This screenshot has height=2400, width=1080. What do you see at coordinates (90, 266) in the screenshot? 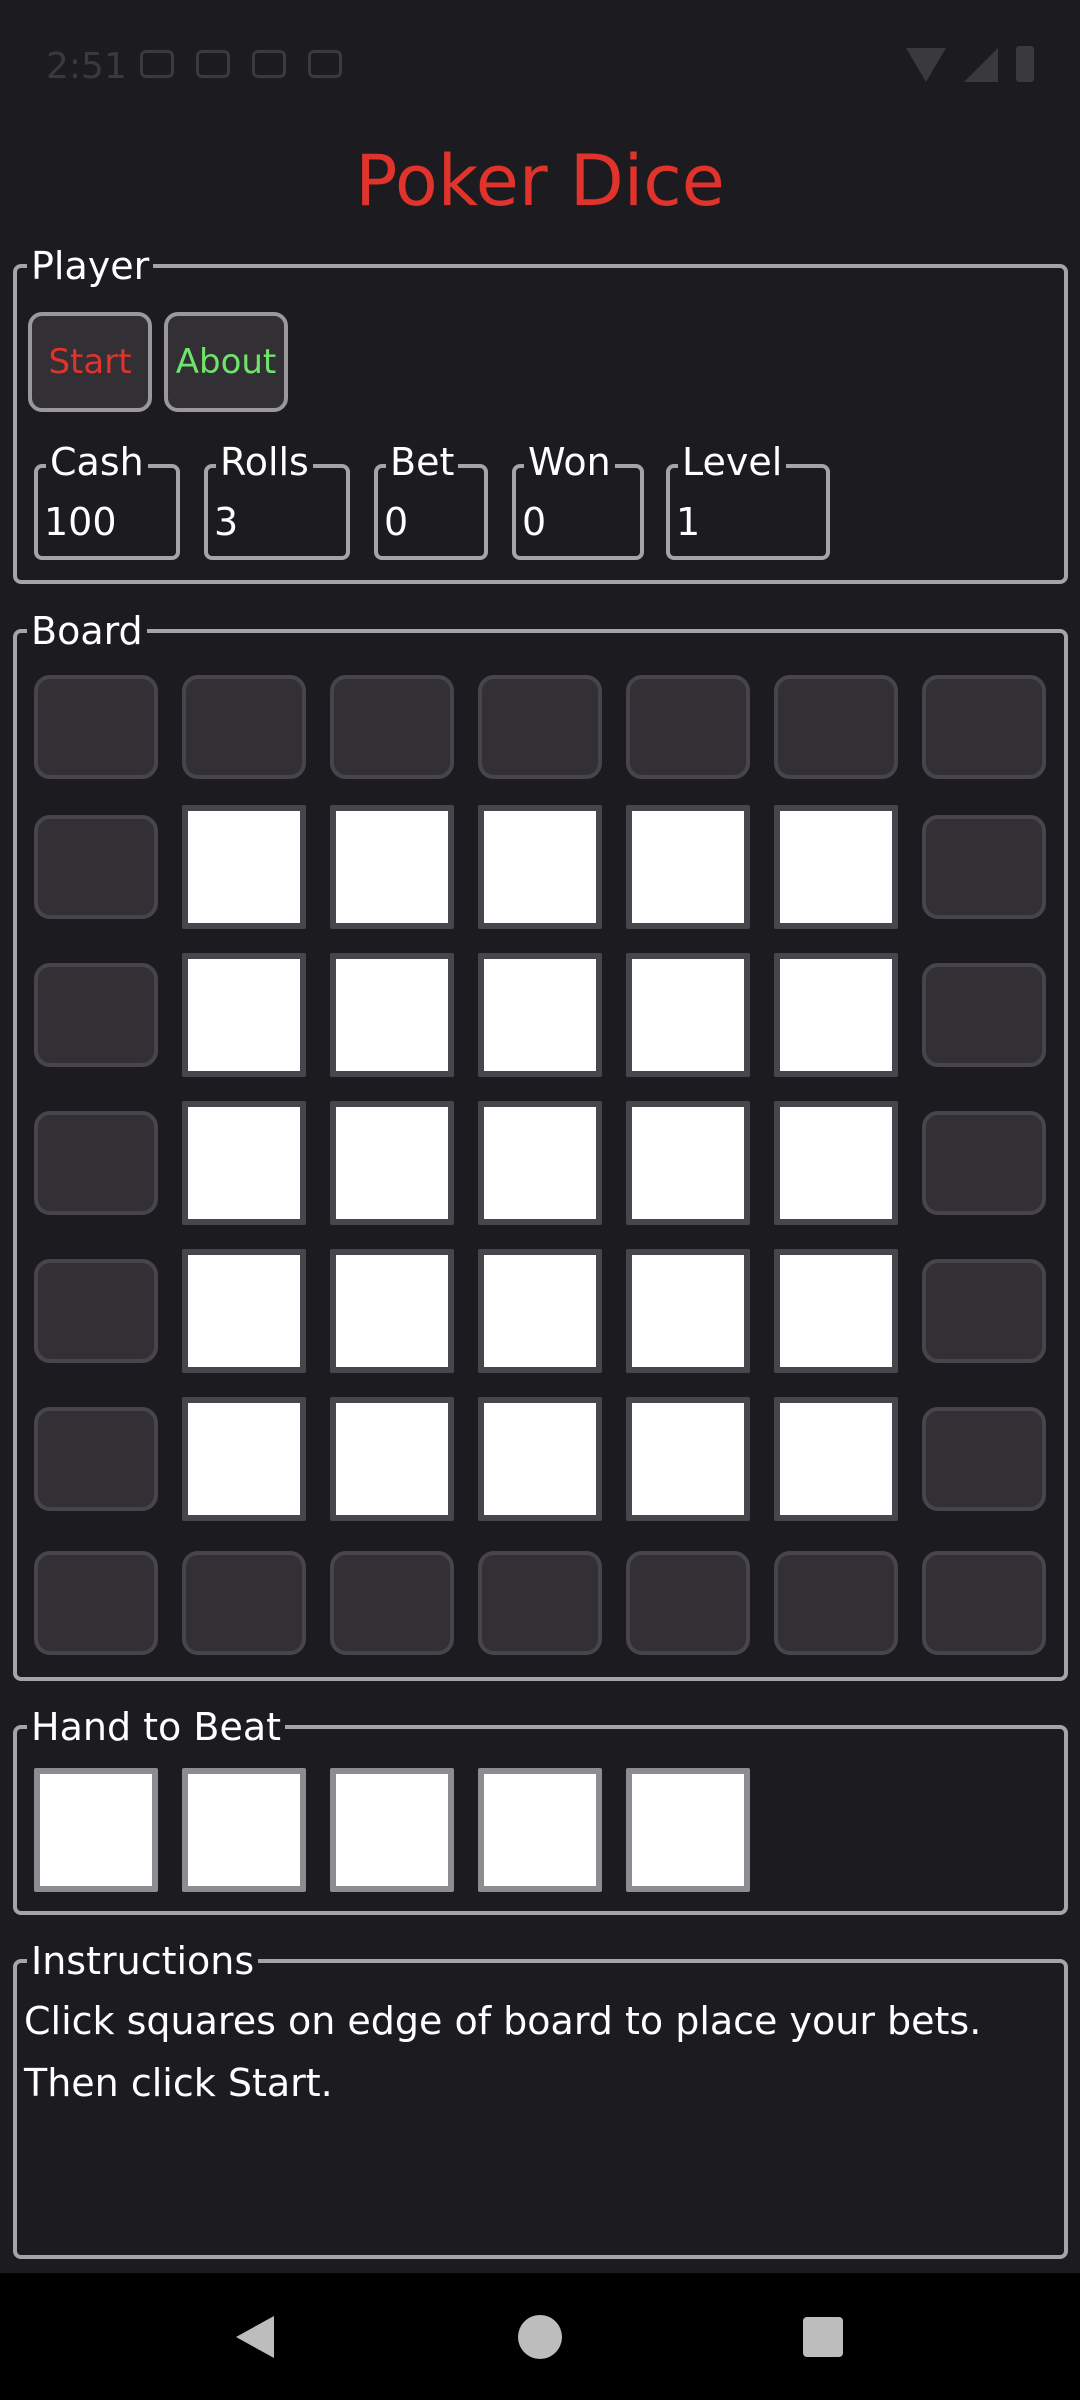
I see `player-legend: Player` at bounding box center [90, 266].